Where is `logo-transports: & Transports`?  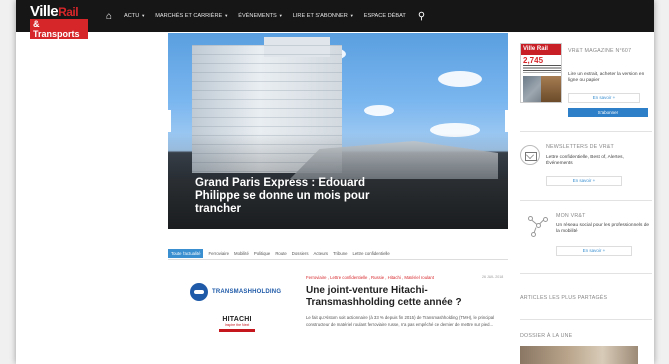
logo-transports: & Transports is located at coordinates (59, 29).